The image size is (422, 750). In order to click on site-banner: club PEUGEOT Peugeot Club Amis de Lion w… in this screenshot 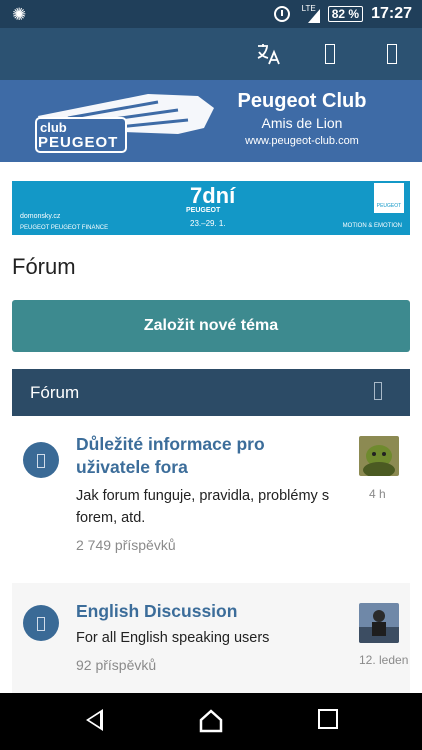, I will do `click(211, 121)`.